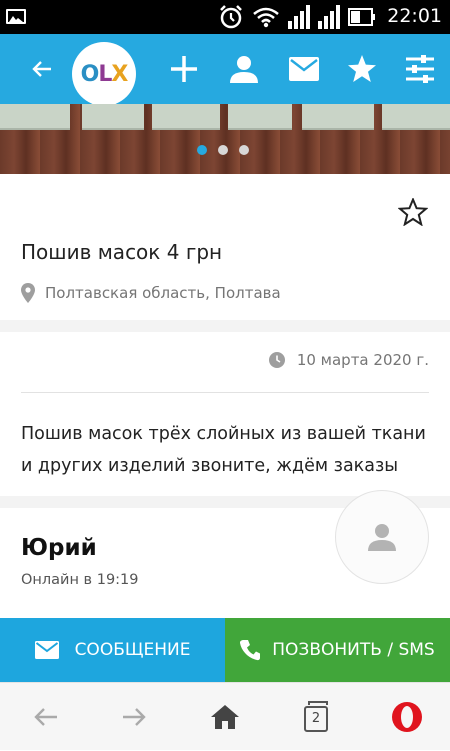 This screenshot has width=450, height=751. I want to click on app-bar: OLX, so click(225, 70).